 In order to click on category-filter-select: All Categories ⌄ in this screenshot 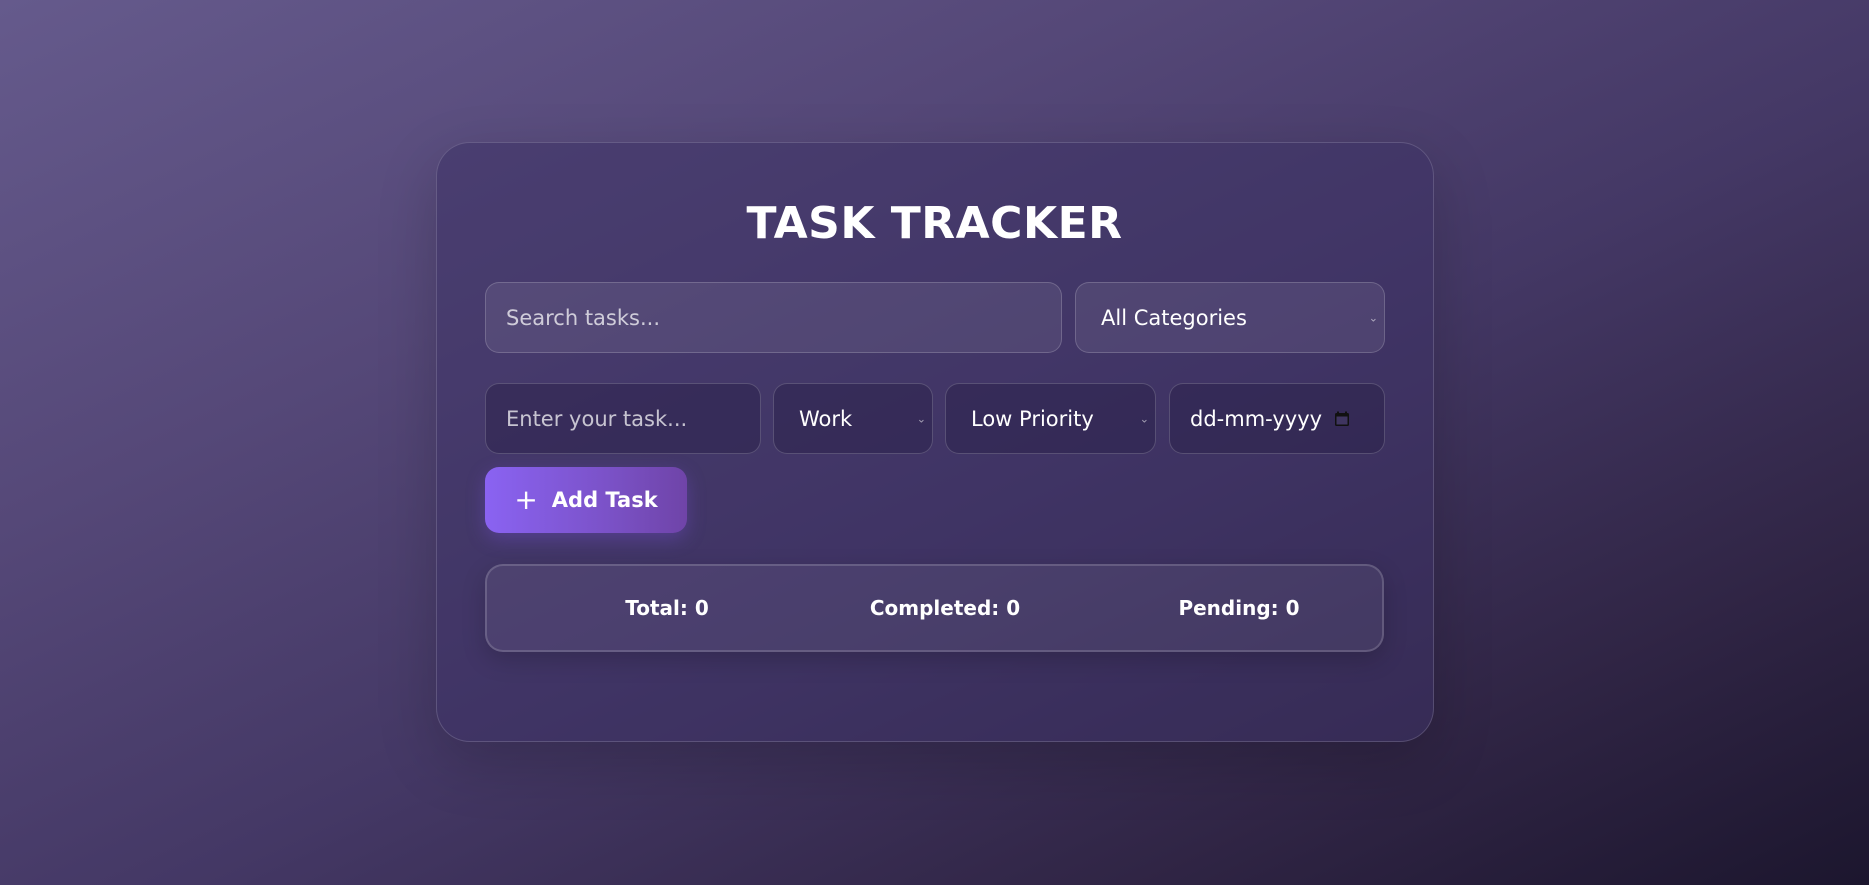, I will do `click(1230, 317)`.